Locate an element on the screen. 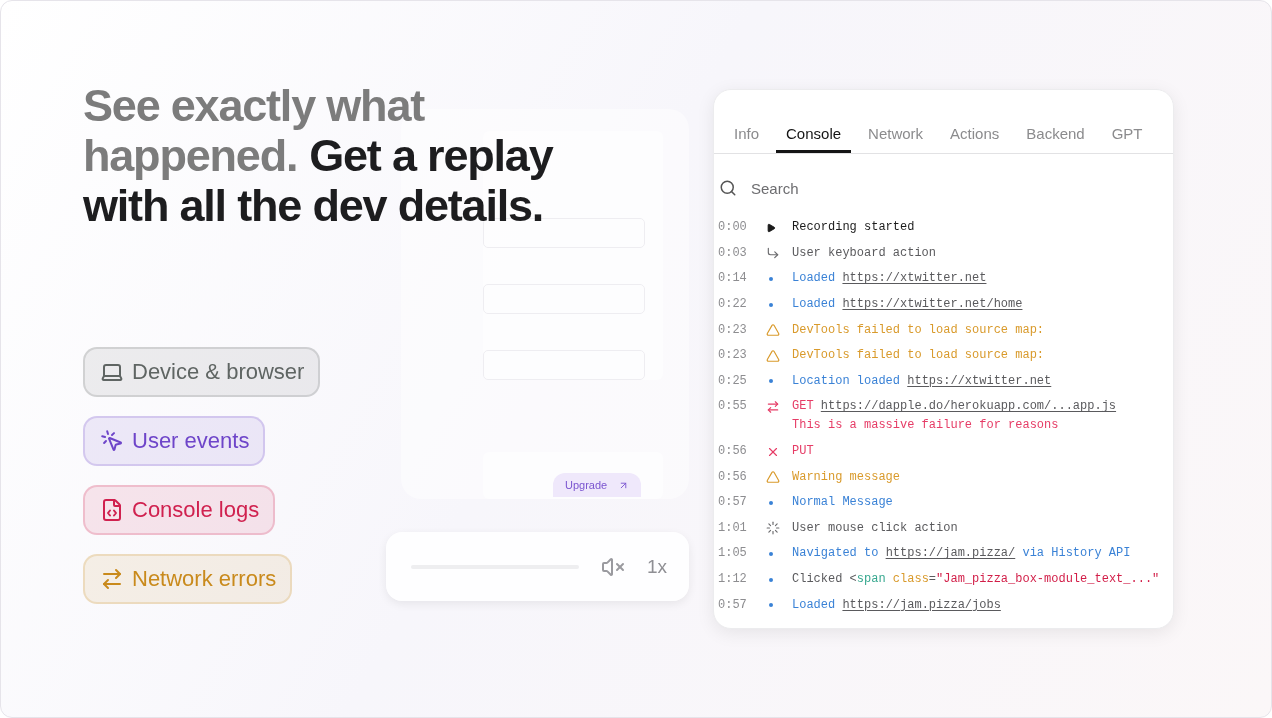 The width and height of the screenshot is (1272, 718). headline-text: with all the dev details. is located at coordinates (313, 206).